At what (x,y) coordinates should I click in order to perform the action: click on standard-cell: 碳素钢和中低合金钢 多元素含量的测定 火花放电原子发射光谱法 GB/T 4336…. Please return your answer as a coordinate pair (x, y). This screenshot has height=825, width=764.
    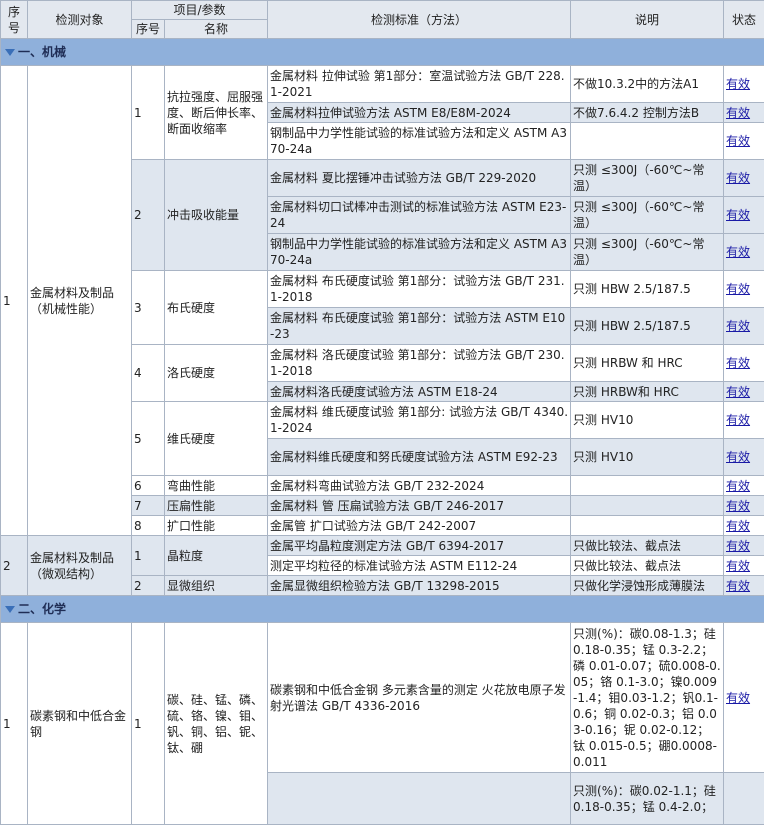
    Looking at the image, I should click on (419, 698).